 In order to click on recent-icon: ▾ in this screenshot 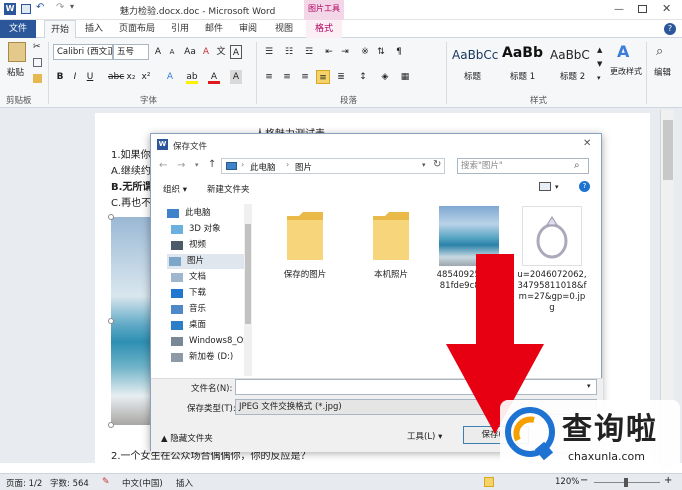, I will do `click(197, 165)`.